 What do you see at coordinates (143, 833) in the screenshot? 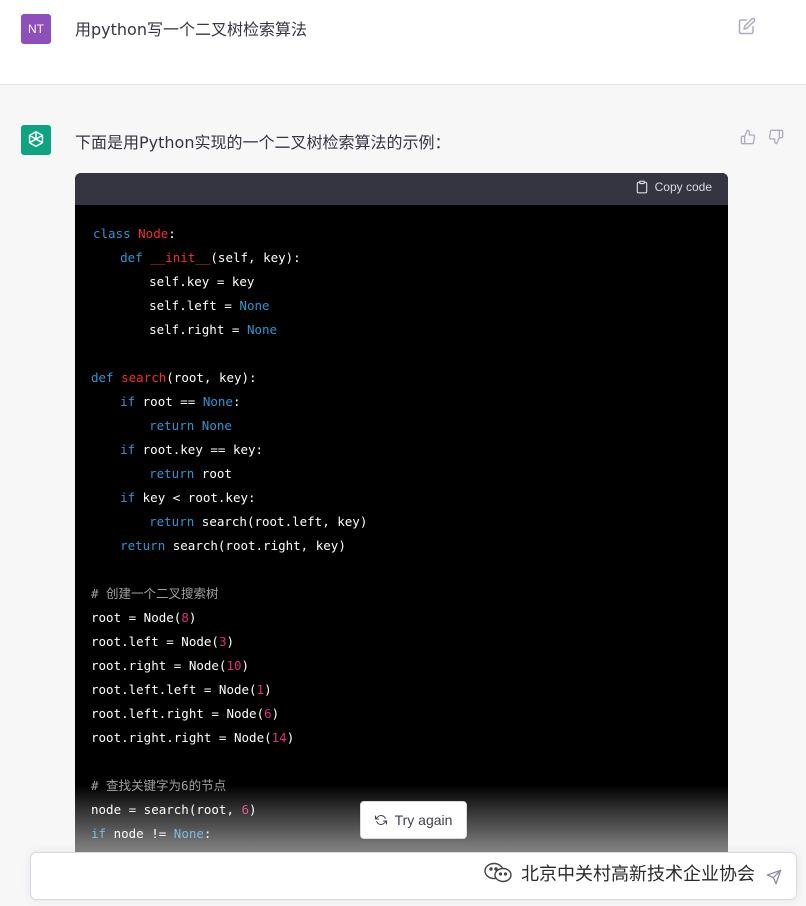
I see `code-token: node !=` at bounding box center [143, 833].